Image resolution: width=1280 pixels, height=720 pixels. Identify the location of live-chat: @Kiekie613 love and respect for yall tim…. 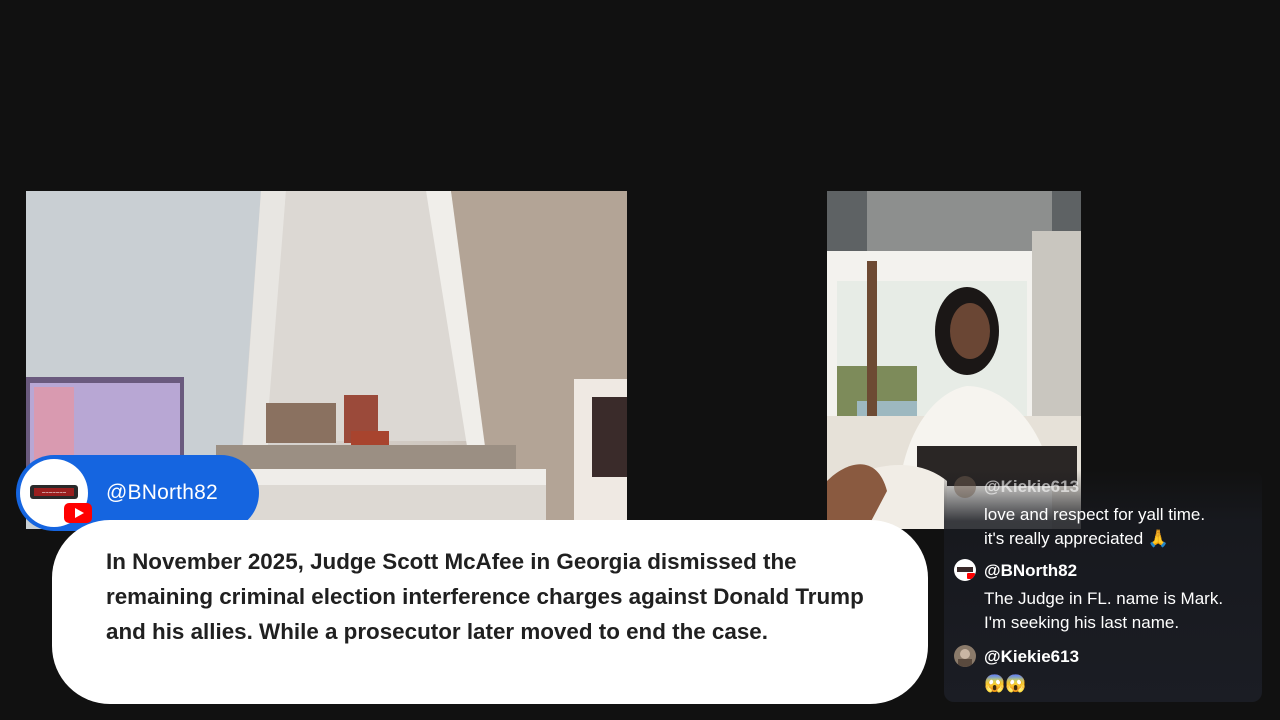
(1103, 586).